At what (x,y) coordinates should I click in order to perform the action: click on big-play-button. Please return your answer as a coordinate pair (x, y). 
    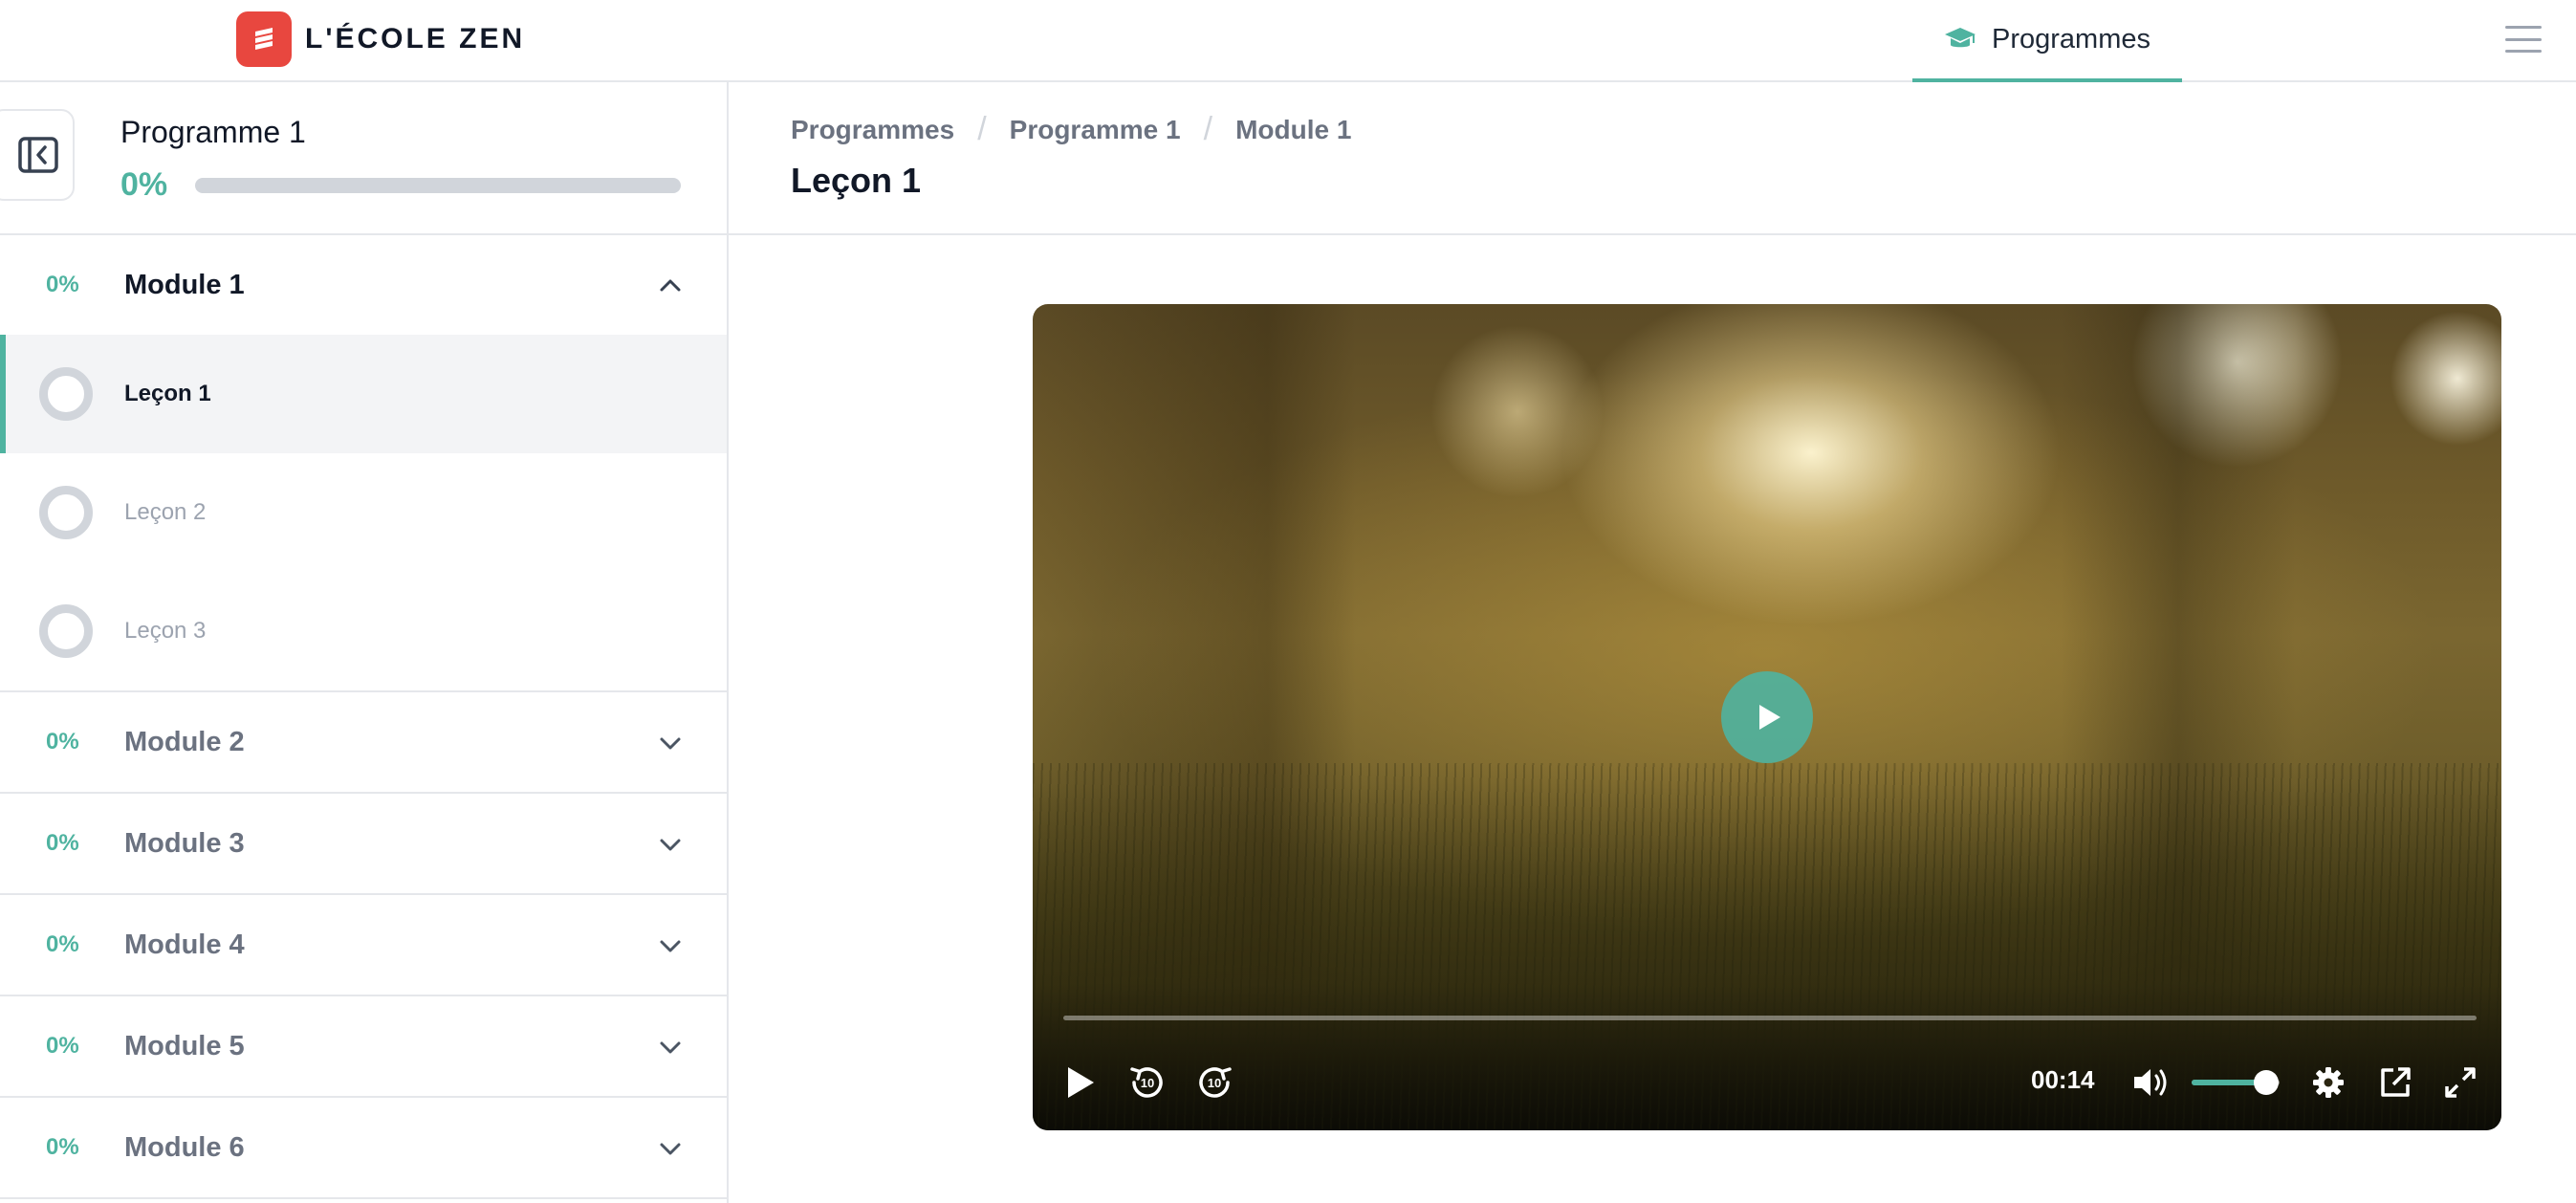
    Looking at the image, I should click on (1767, 717).